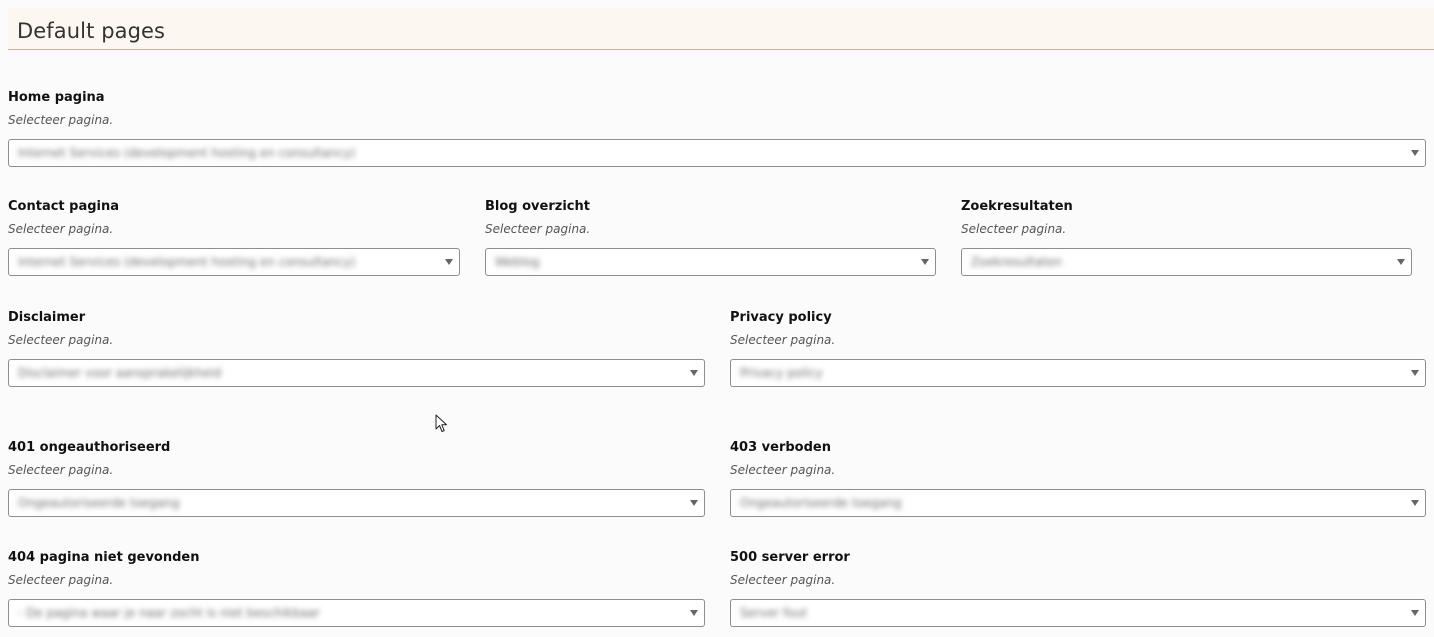 The height and width of the screenshot is (637, 1434). Describe the element at coordinates (56, 97) in the screenshot. I see `field-label: Home pagina` at that location.